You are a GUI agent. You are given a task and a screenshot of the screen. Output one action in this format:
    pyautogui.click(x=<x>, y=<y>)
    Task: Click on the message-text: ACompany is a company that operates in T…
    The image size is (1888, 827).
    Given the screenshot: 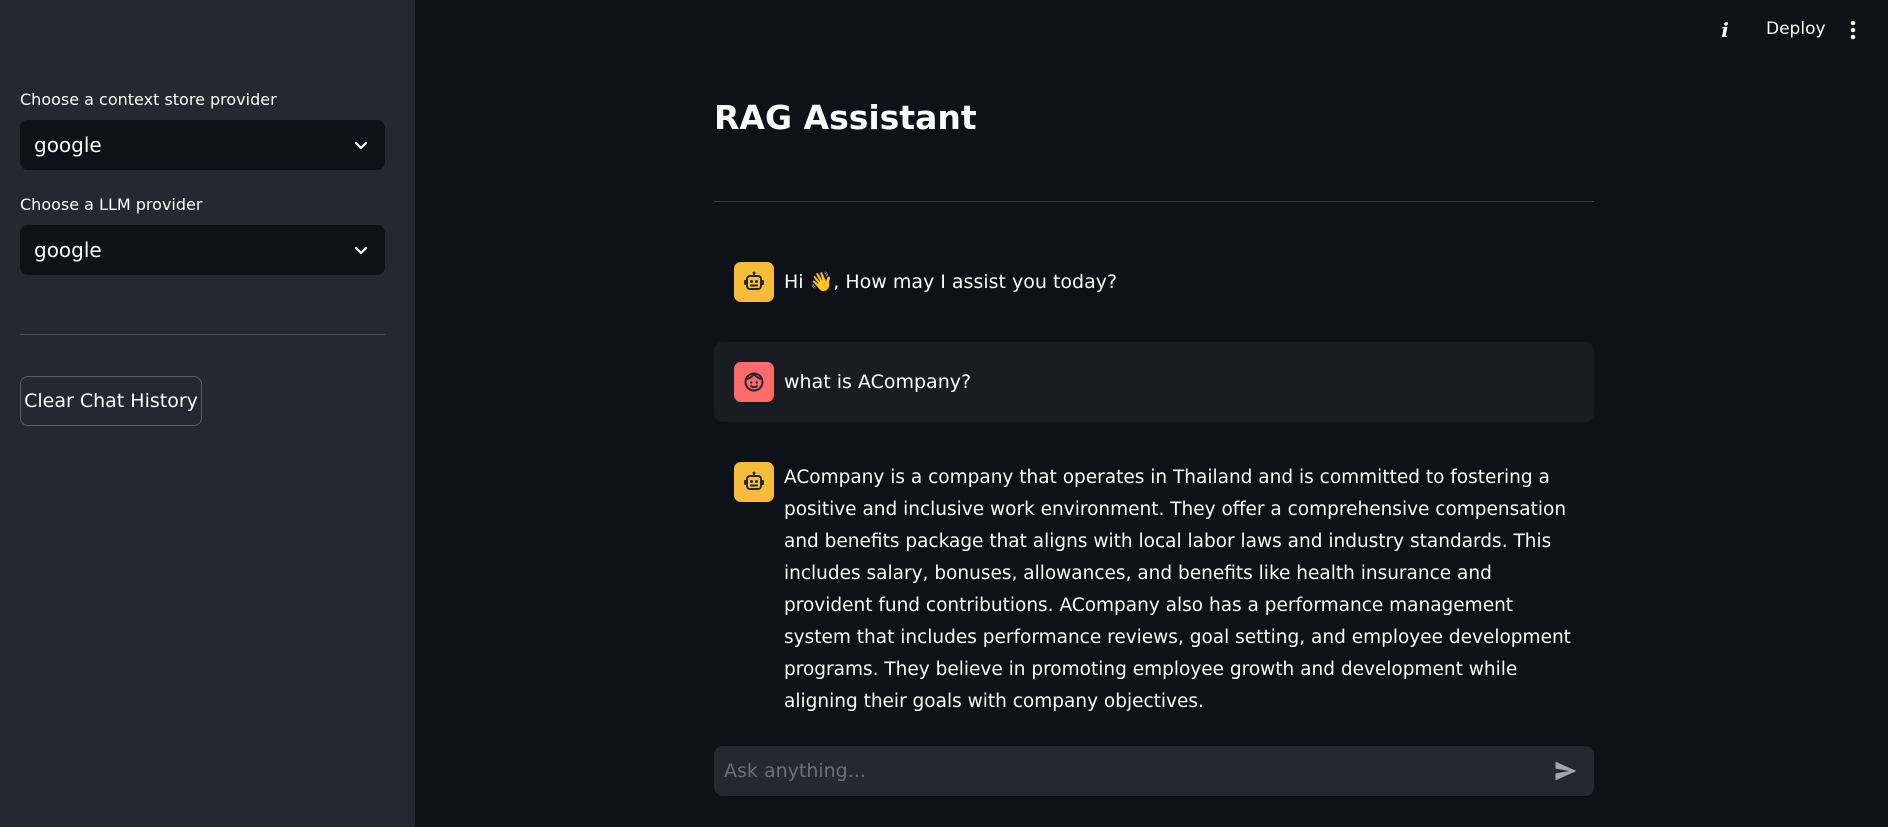 What is the action you would take?
    pyautogui.click(x=1177, y=589)
    